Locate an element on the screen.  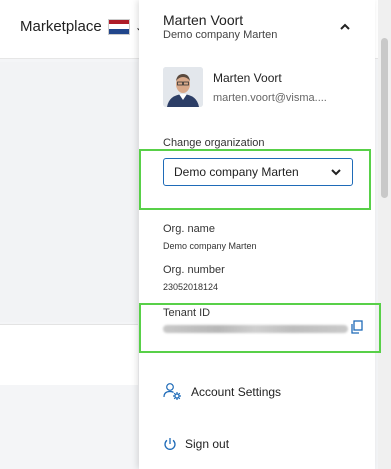
marketplace-label: Marketplace is located at coordinates (61, 26).